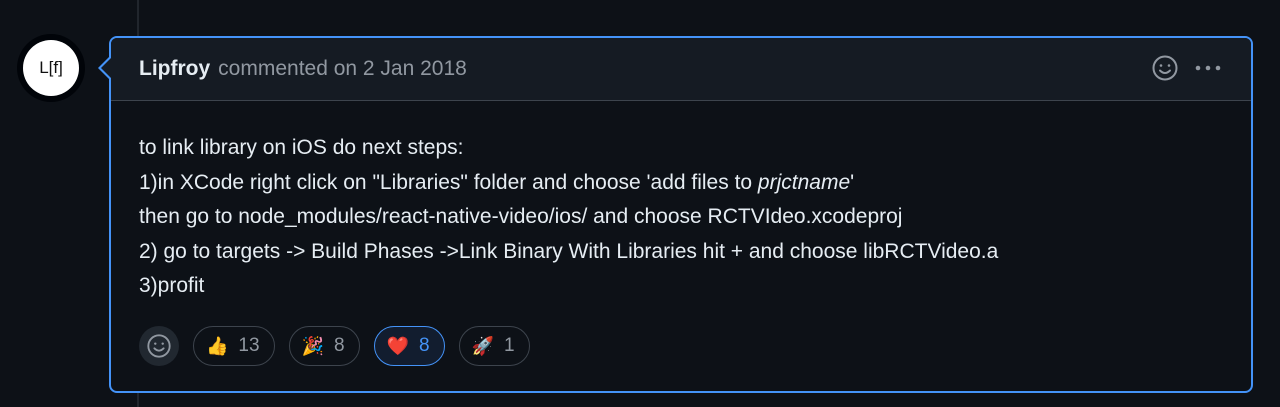 The image size is (1280, 407). I want to click on comment-line: 3)profit, so click(172, 285).